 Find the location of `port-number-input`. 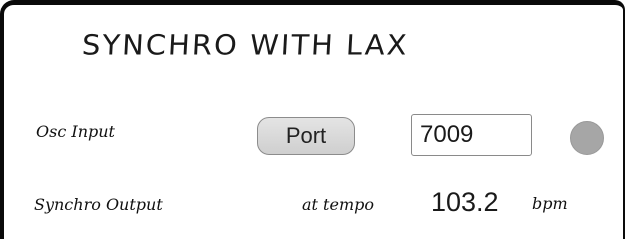

port-number-input is located at coordinates (471, 135).